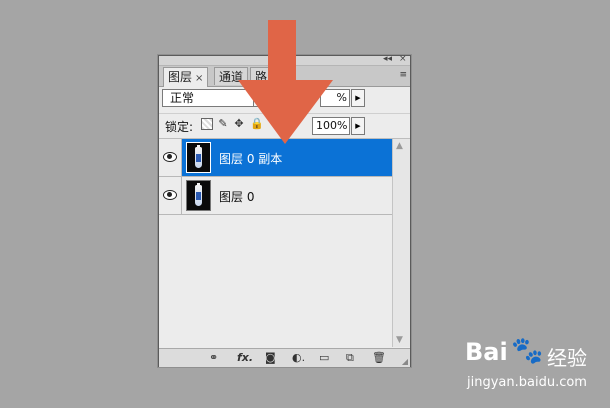 This screenshot has width=610, height=408. Describe the element at coordinates (199, 78) in the screenshot. I see `tab-close-icon: ×` at that location.